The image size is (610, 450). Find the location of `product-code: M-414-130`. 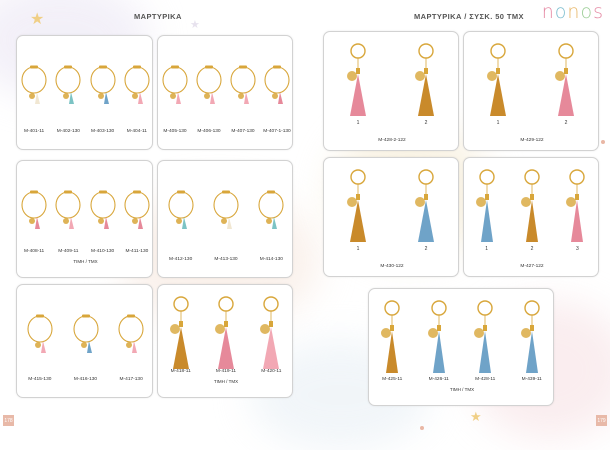

product-code: M-414-130 is located at coordinates (271, 259).